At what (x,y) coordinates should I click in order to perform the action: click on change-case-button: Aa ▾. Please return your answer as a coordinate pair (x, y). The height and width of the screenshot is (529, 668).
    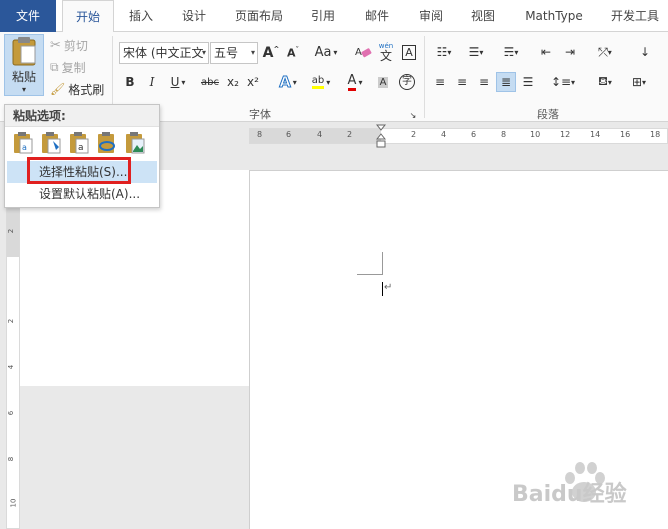
    Looking at the image, I should click on (326, 52).